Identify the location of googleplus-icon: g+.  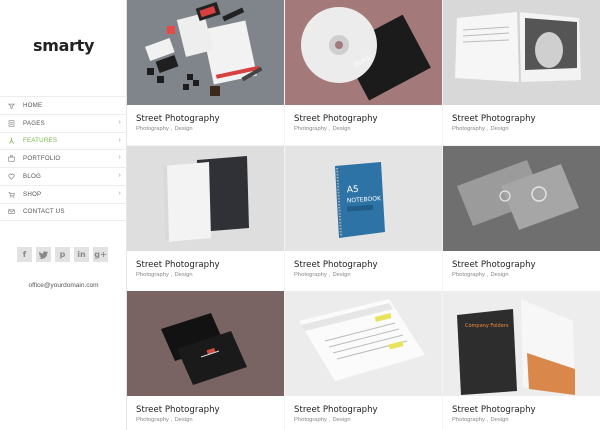
(100, 254).